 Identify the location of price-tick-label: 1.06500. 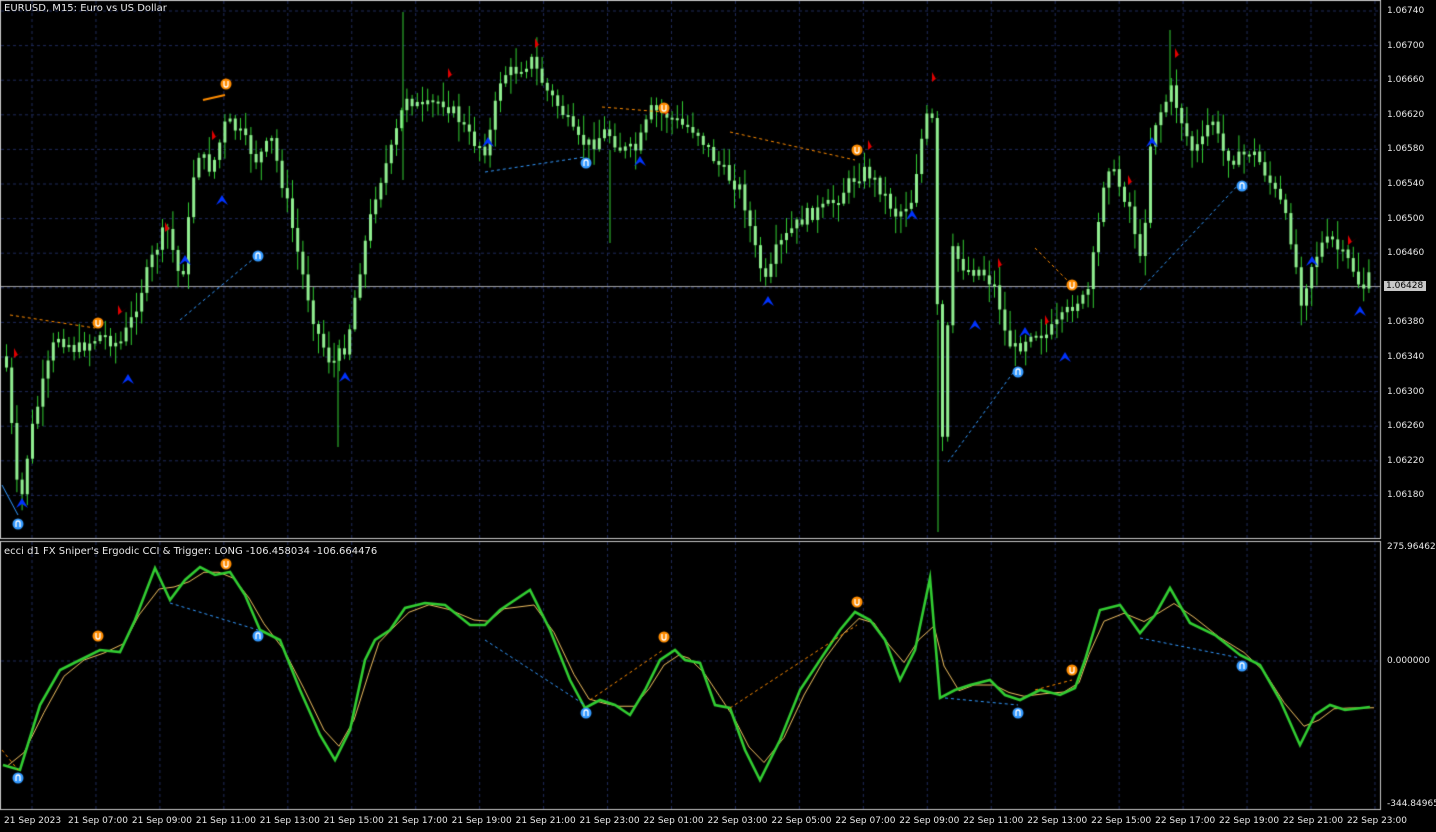
(1406, 218).